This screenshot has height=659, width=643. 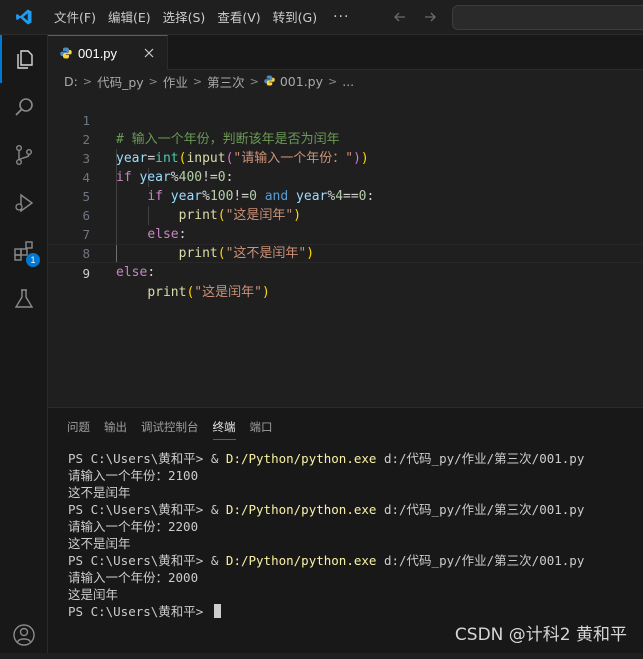 What do you see at coordinates (98, 53) in the screenshot?
I see `tab-label: 001.py` at bounding box center [98, 53].